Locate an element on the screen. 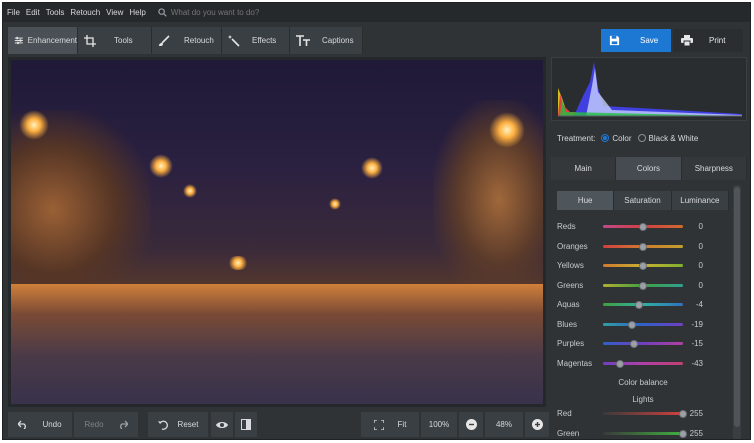 The height and width of the screenshot is (443, 754). compare-icon is located at coordinates (246, 424).